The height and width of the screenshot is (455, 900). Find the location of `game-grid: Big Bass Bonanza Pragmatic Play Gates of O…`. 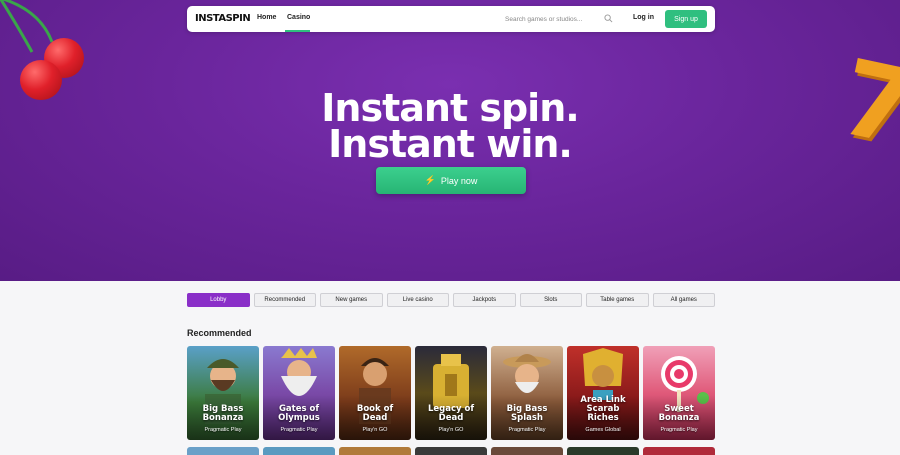

game-grid: Big Bass Bonanza Pragmatic Play Gates of O… is located at coordinates (451, 393).